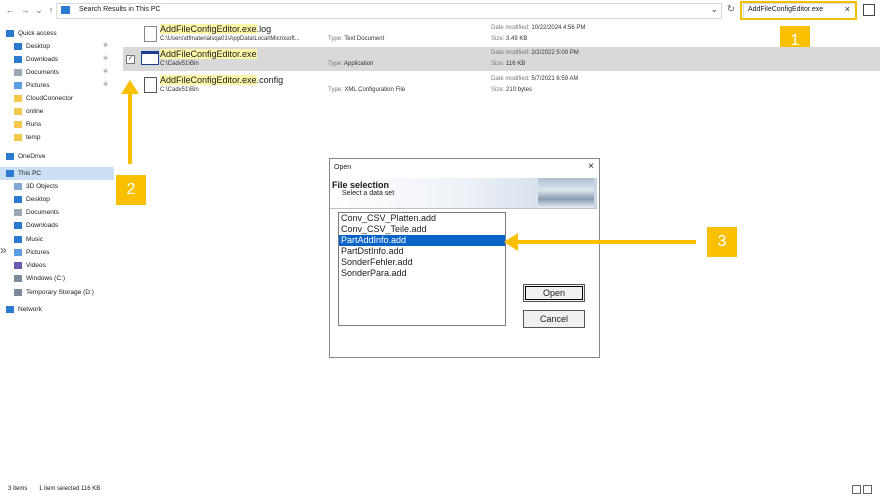  I want to click on sidebar-item: Downloads, so click(57, 225).